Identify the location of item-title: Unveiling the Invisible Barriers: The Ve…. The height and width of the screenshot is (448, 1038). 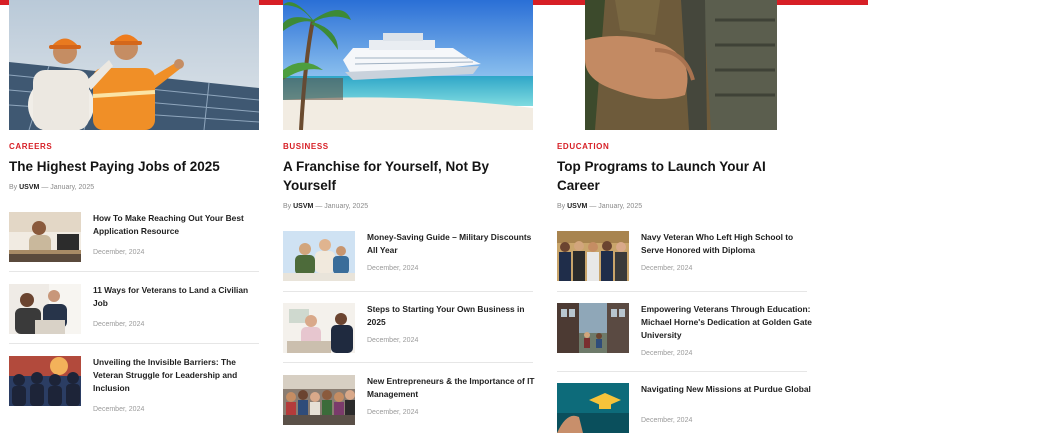
(179, 375).